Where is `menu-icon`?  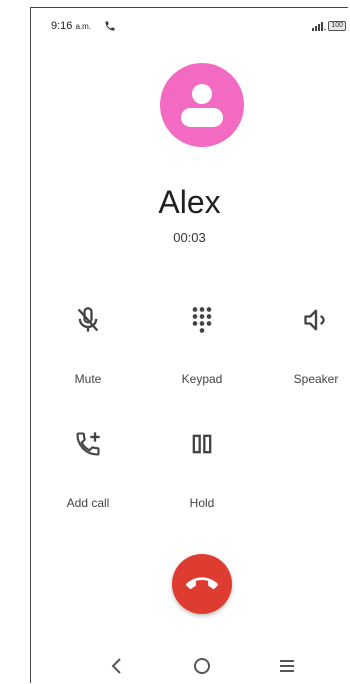 menu-icon is located at coordinates (287, 666).